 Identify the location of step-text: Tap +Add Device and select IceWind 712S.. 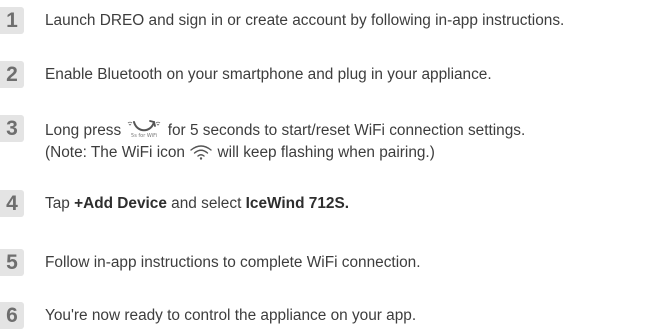
(197, 204).